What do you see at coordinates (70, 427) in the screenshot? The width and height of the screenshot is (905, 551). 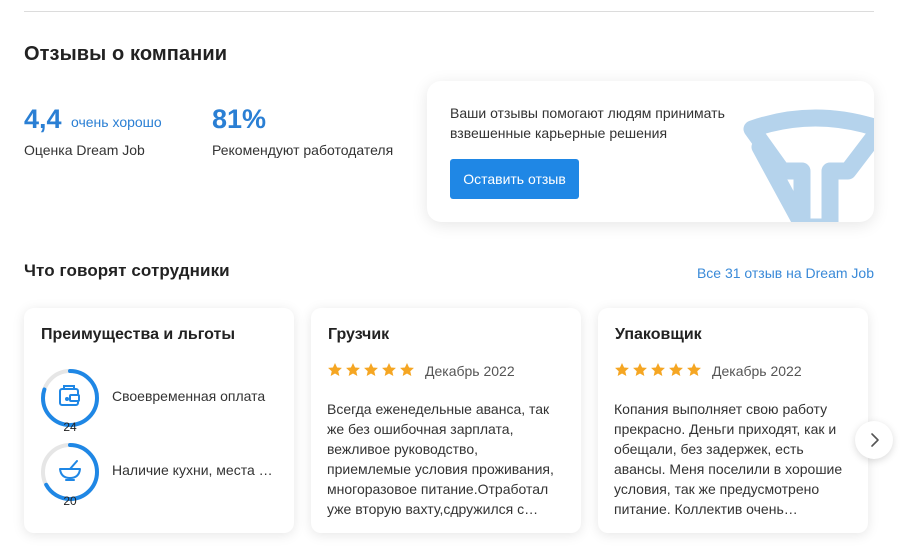 I see `benefit-count: 24` at bounding box center [70, 427].